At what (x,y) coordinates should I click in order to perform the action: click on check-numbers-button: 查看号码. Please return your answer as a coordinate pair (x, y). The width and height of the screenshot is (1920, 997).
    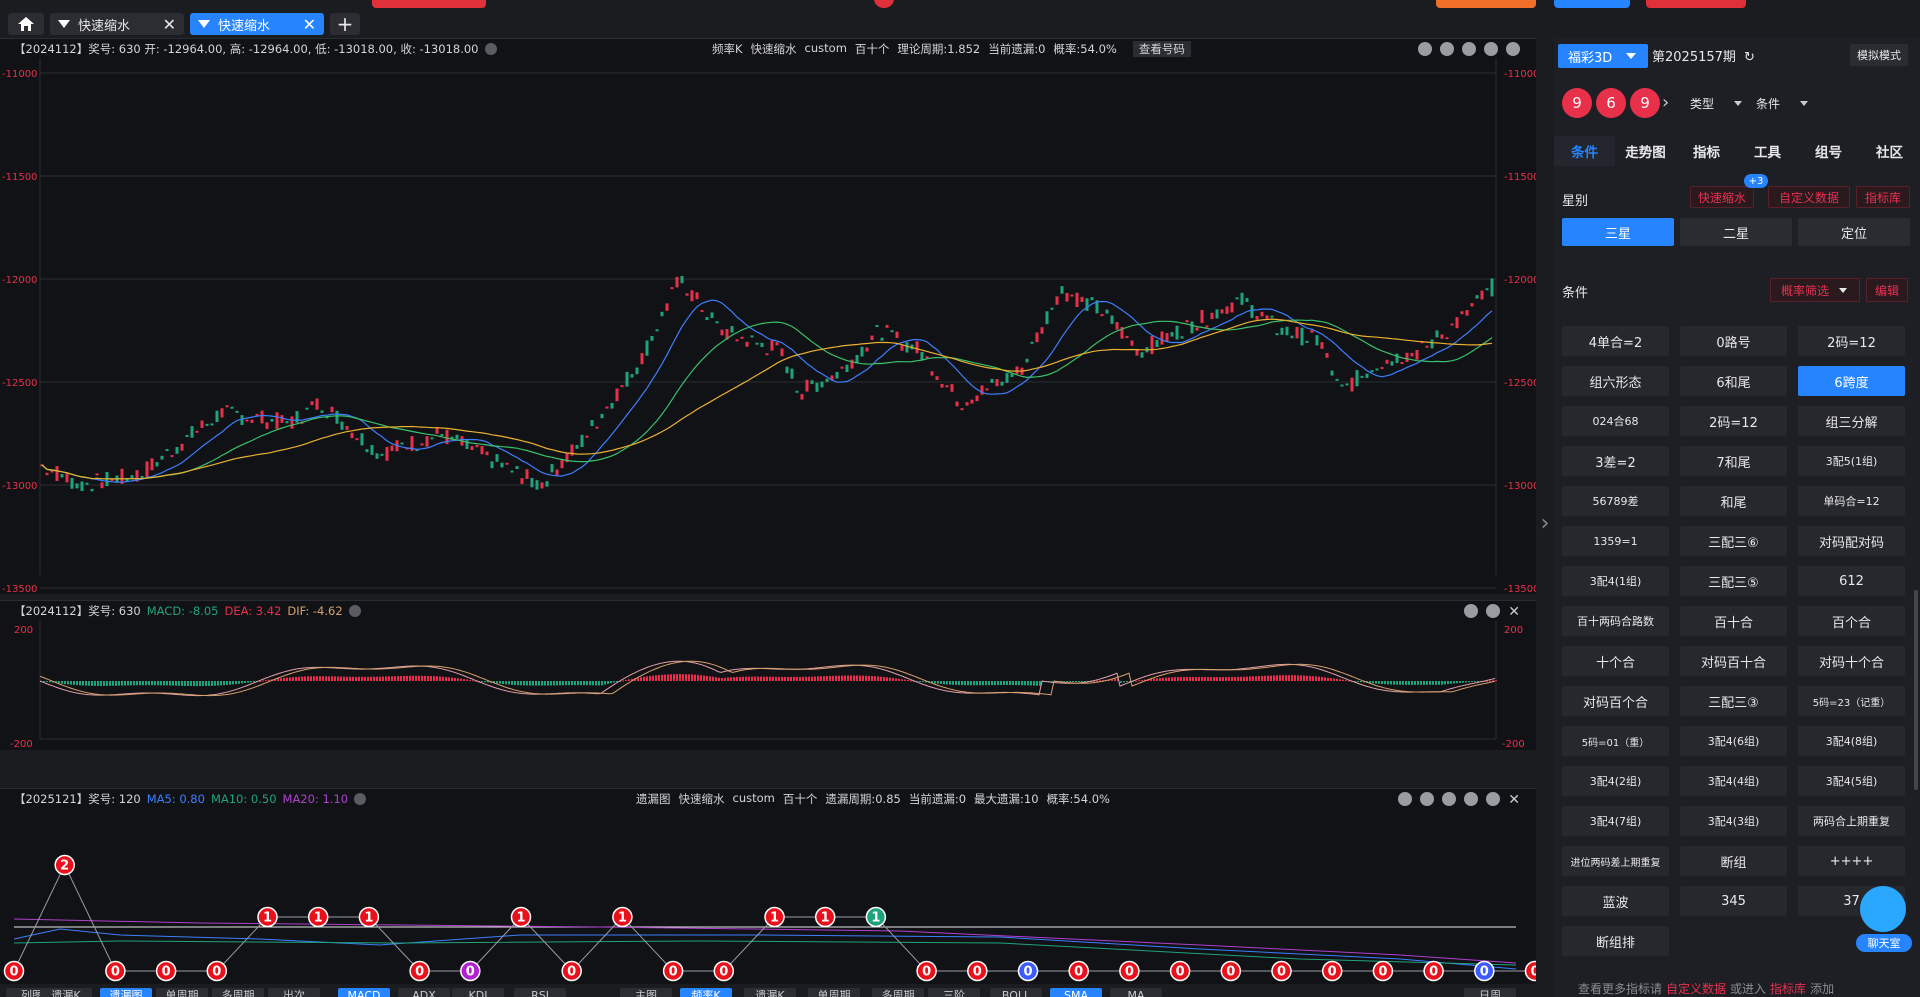
    Looking at the image, I should click on (1161, 49).